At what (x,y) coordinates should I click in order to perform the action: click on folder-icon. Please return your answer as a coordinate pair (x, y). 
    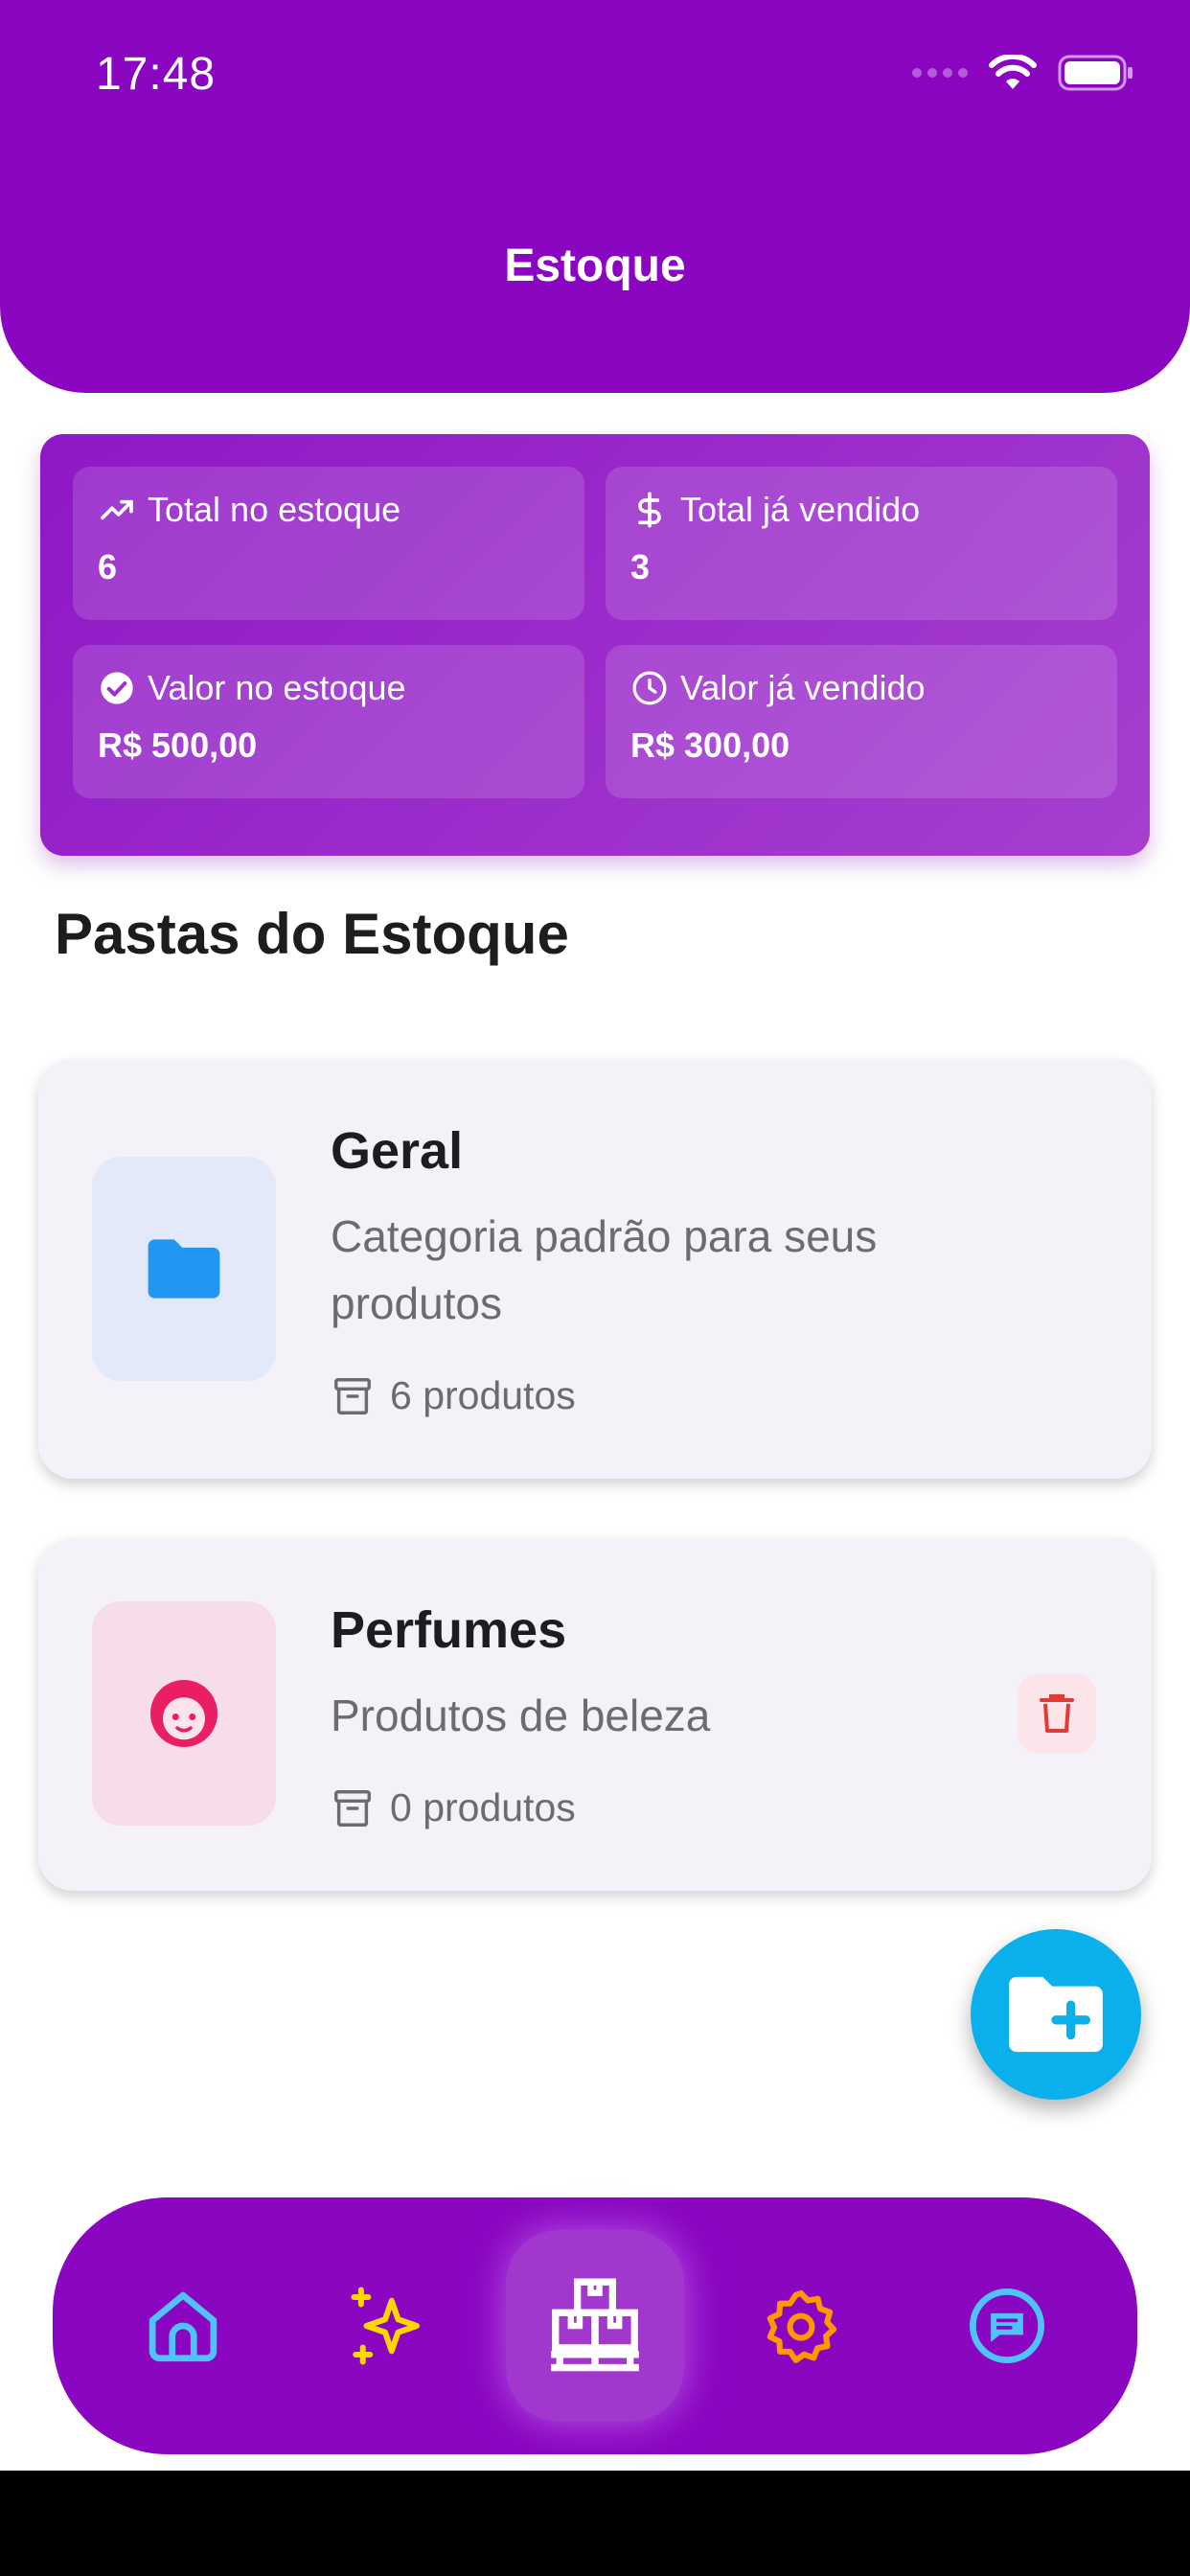
    Looking at the image, I should click on (184, 1269).